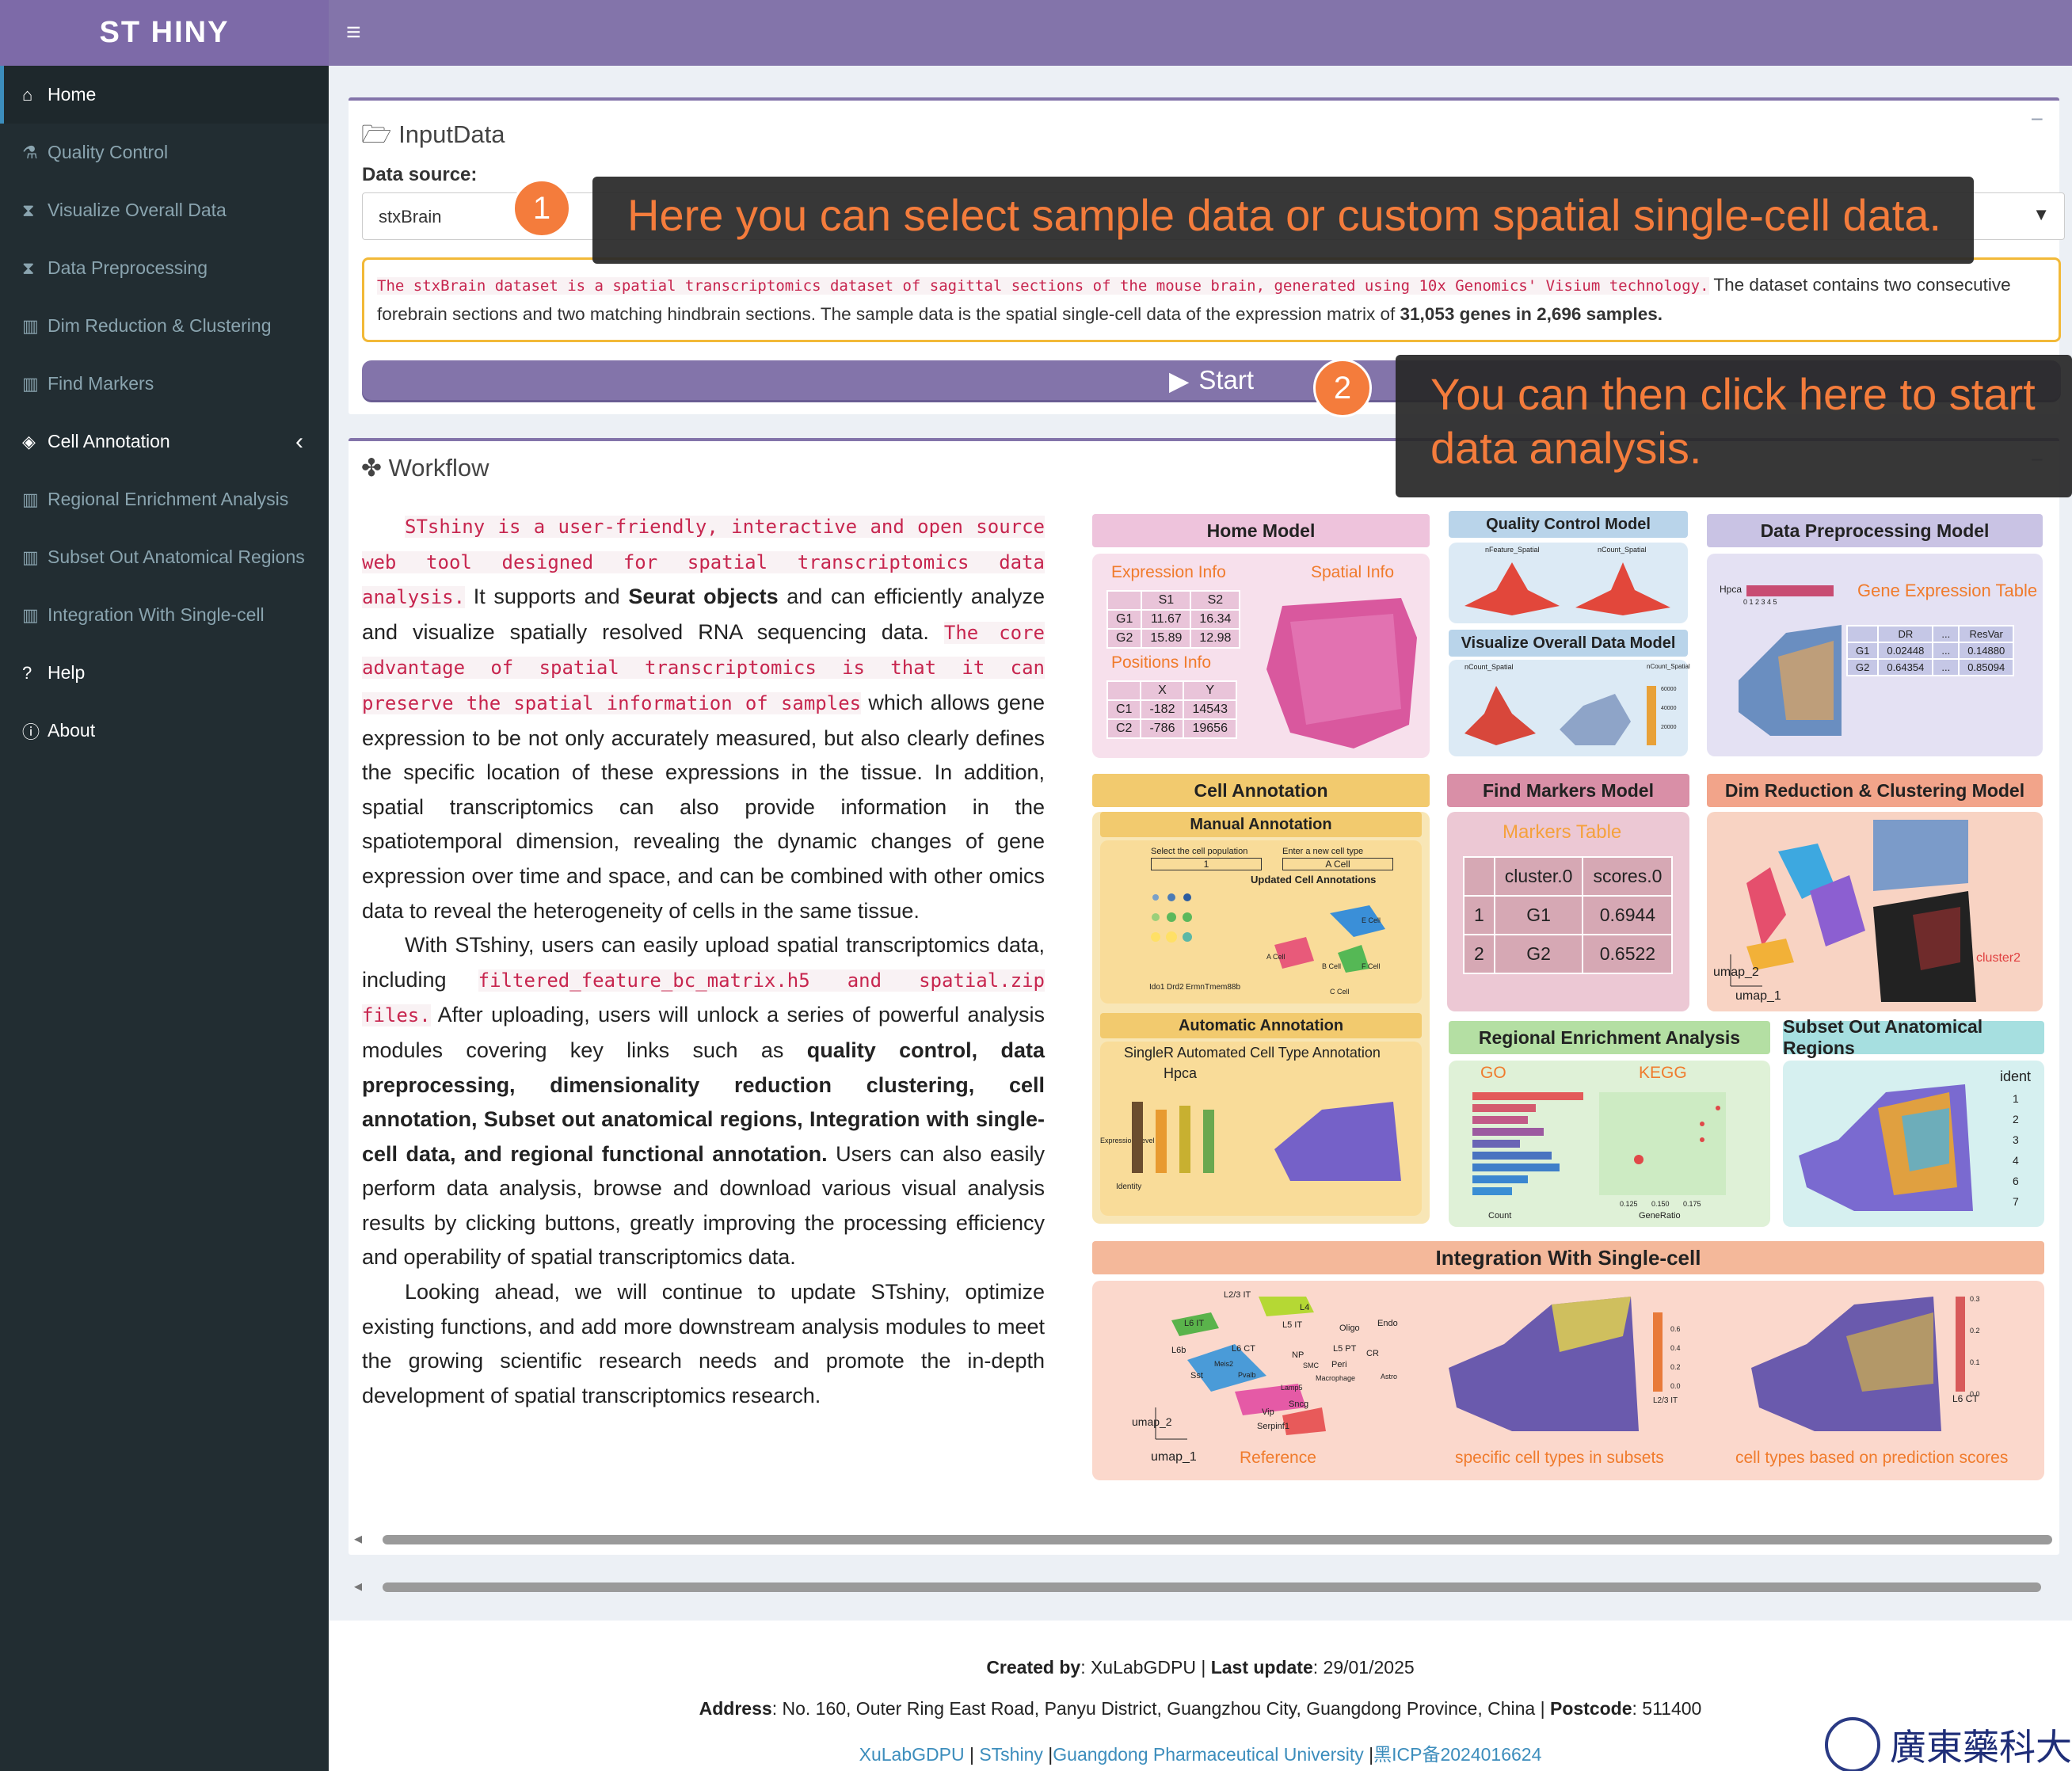 The width and height of the screenshot is (2072, 1771). Describe the element at coordinates (735, 1709) in the screenshot. I see `label: Address` at that location.